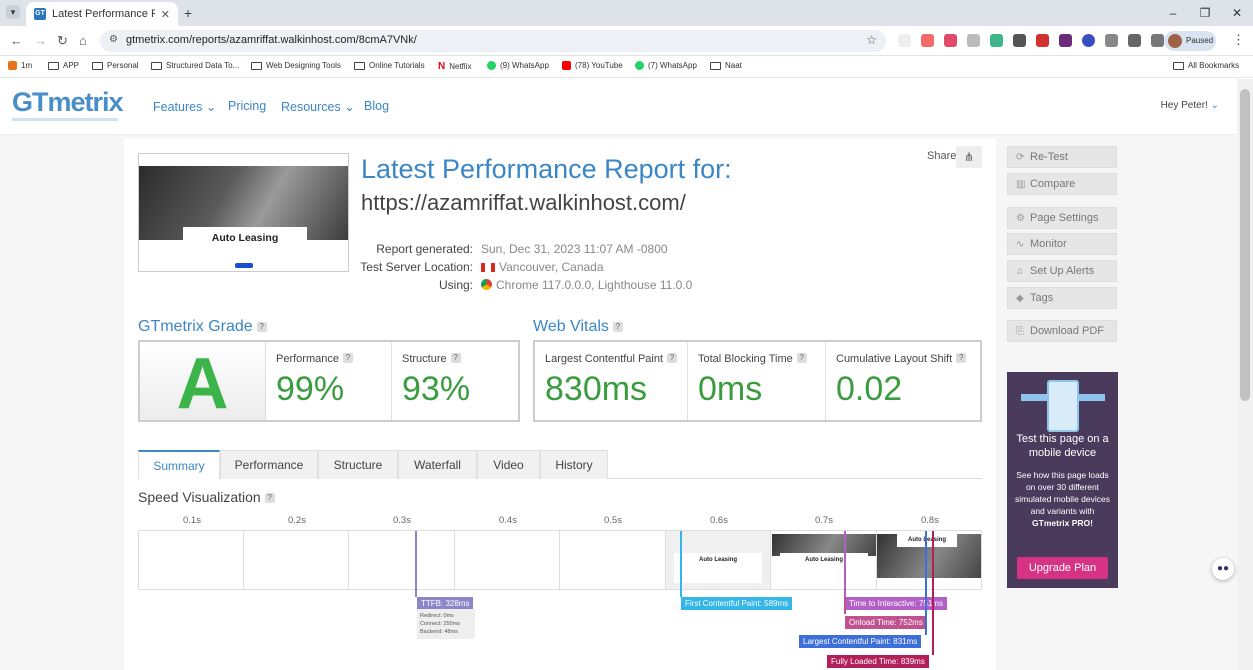 The image size is (1253, 670). What do you see at coordinates (424, 249) in the screenshot?
I see `meta-label: Report generated:` at bounding box center [424, 249].